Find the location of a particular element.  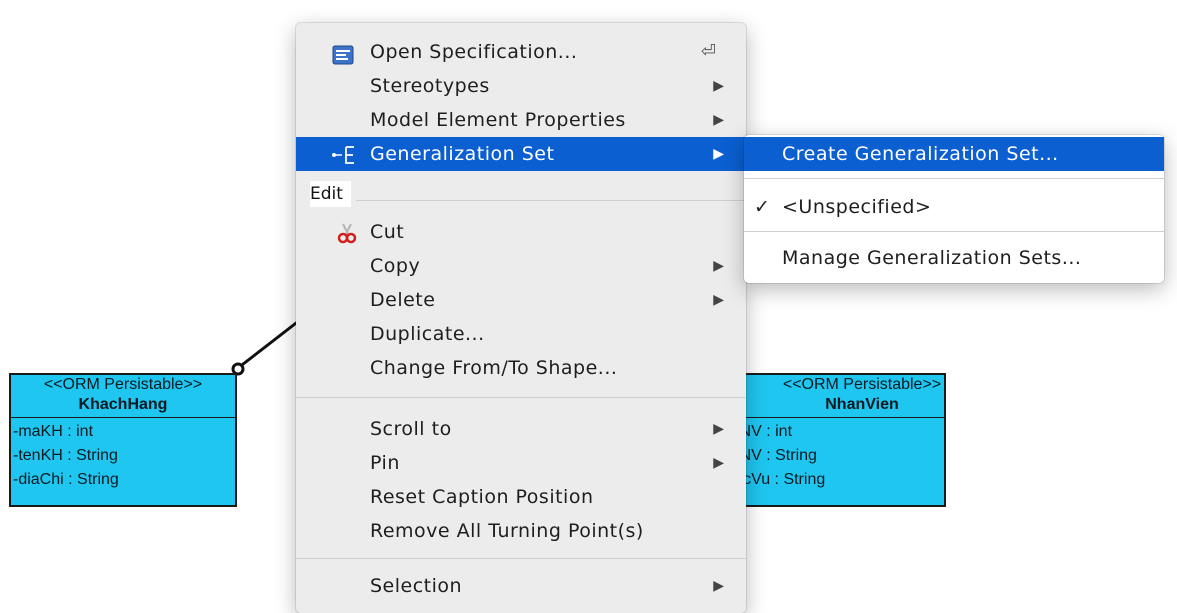

association-line is located at coordinates (269, 344).